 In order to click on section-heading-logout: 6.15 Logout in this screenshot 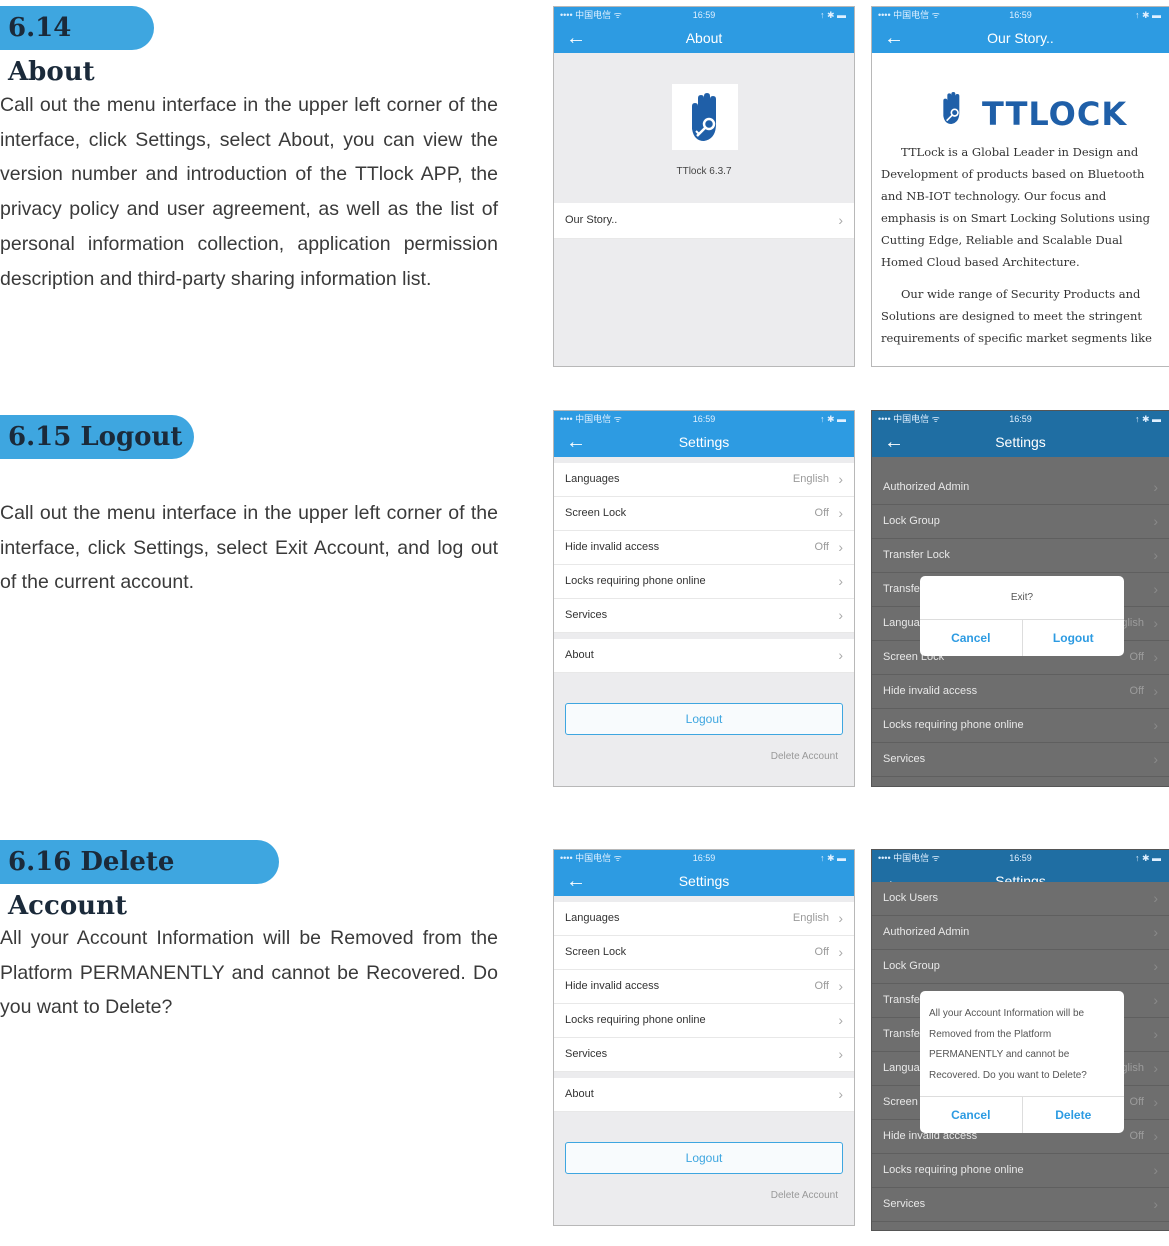, I will do `click(97, 437)`.